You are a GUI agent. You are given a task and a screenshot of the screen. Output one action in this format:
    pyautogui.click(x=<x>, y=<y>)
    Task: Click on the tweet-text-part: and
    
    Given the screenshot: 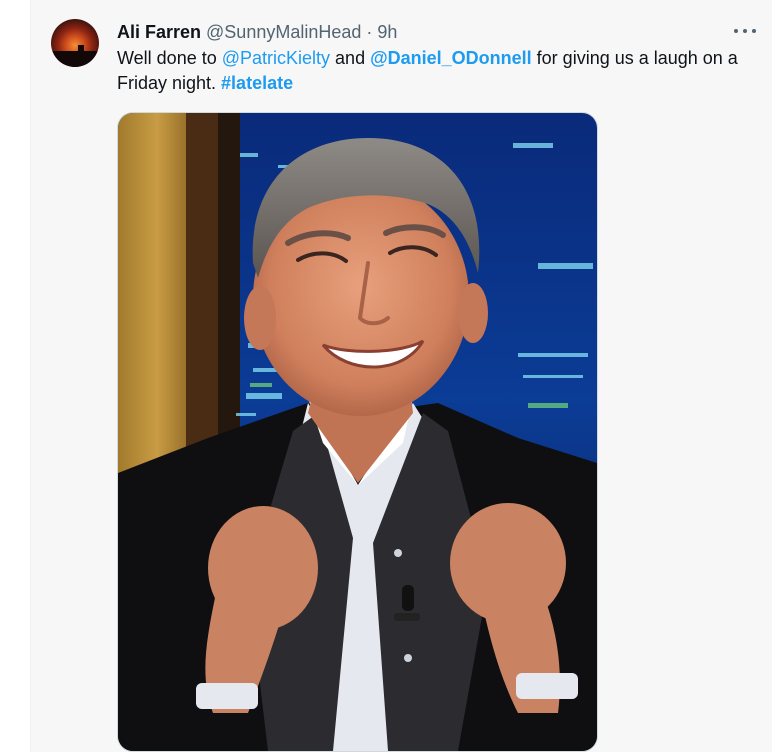 What is the action you would take?
    pyautogui.click(x=350, y=58)
    